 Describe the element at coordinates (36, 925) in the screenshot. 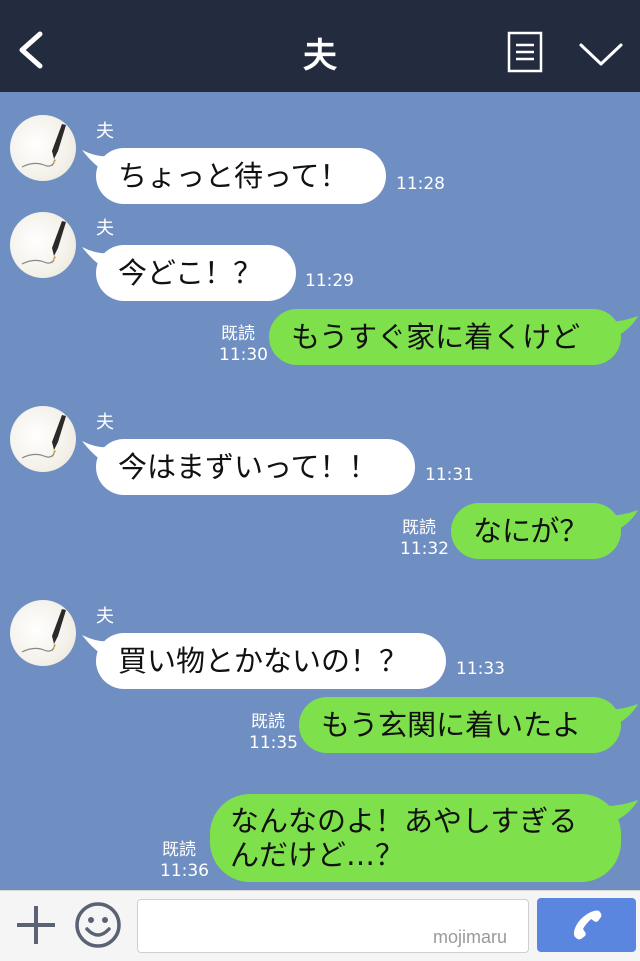

I see `plus-icon` at that location.